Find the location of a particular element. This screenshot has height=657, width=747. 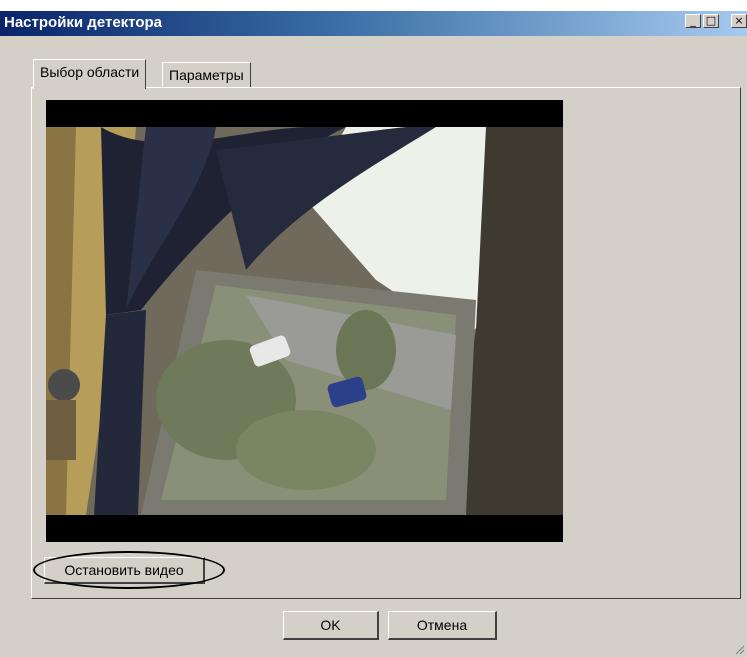

window-title: Настройки детектора is located at coordinates (83, 22).